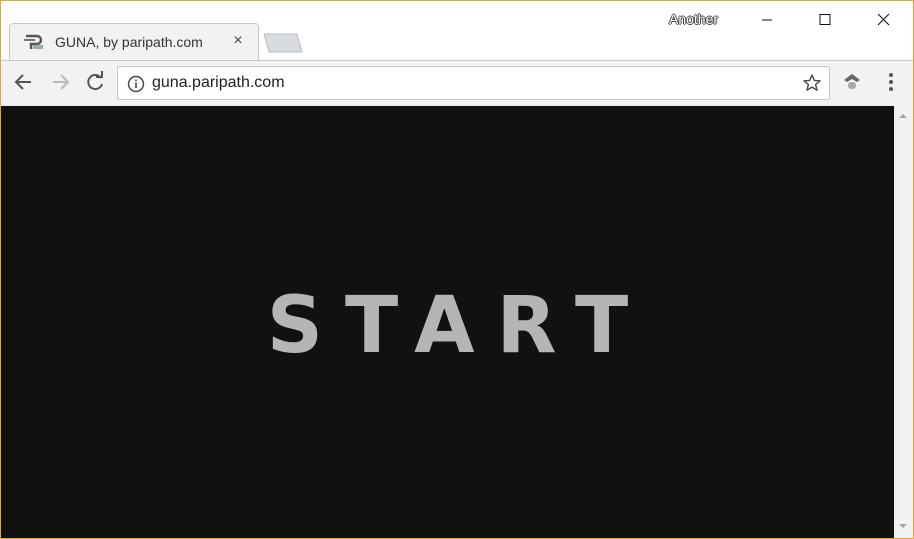 The image size is (914, 539). What do you see at coordinates (812, 83) in the screenshot?
I see `star-icon` at bounding box center [812, 83].